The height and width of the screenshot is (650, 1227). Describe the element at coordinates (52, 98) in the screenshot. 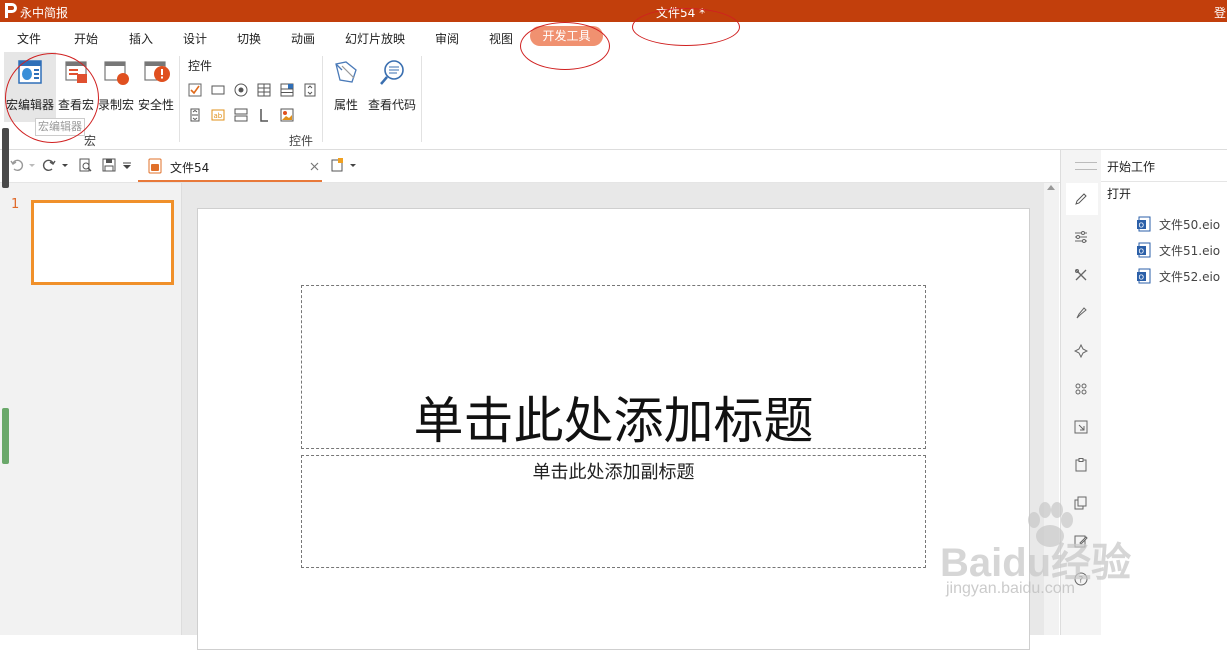

I see `macro-editor-annotation-circle` at that location.